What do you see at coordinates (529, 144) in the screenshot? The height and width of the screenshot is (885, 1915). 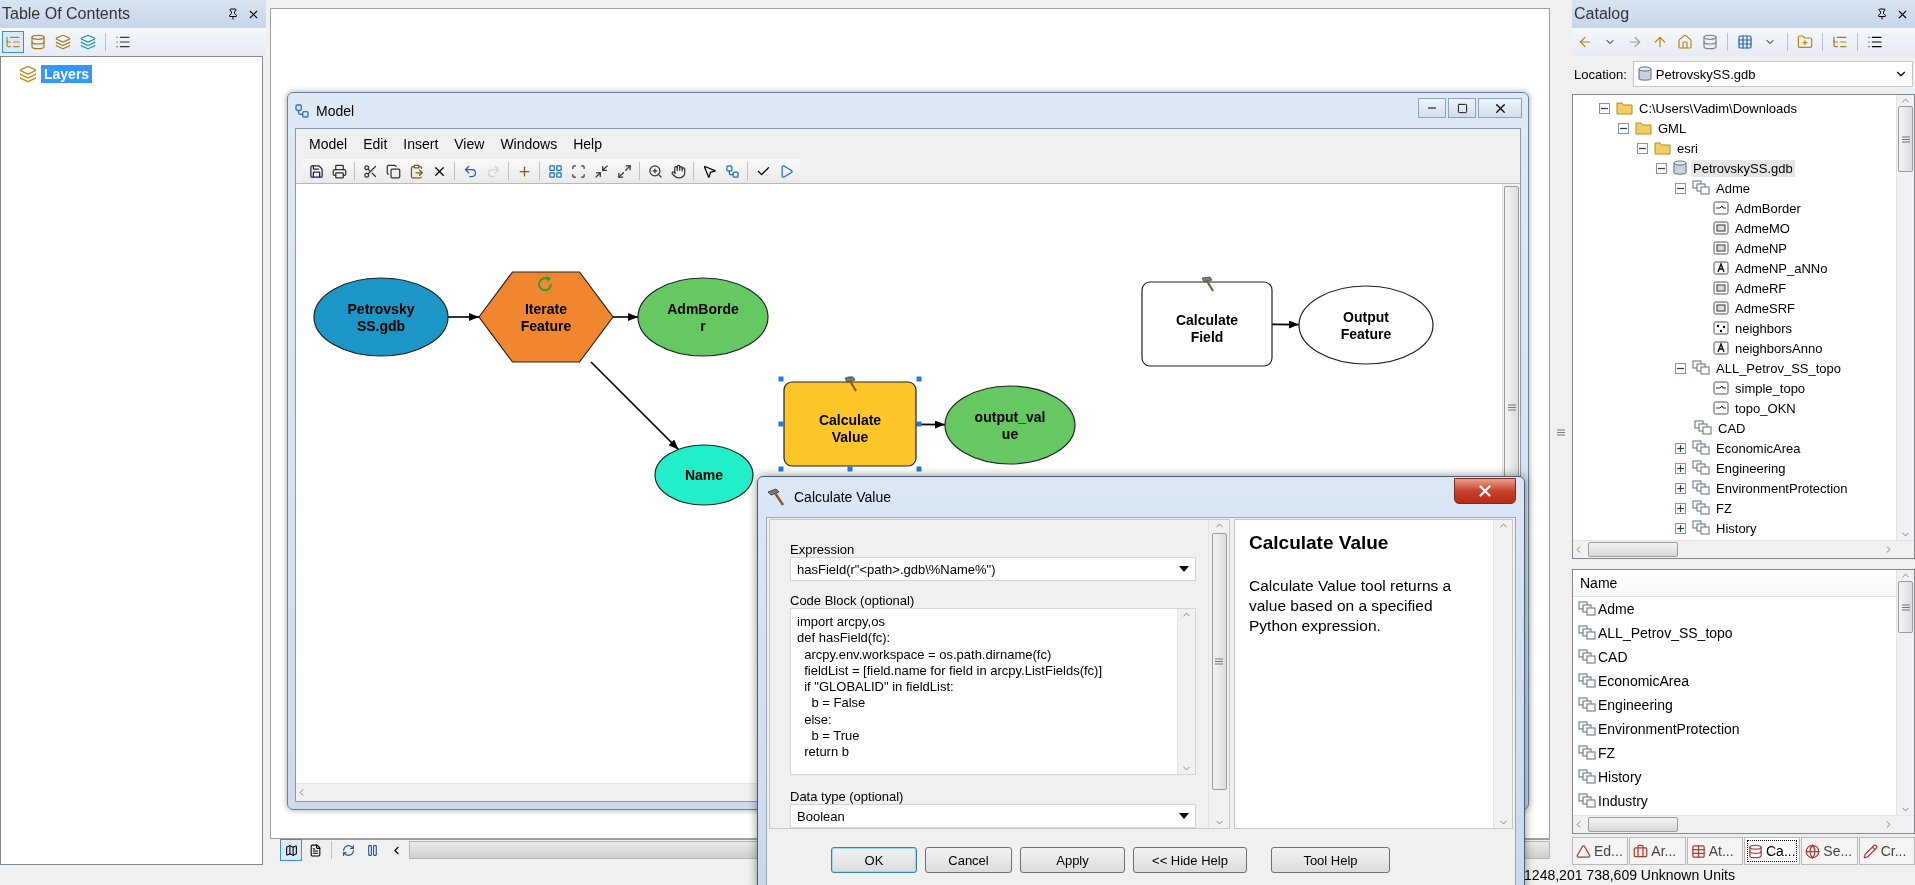 I see `menu-item: Windows` at bounding box center [529, 144].